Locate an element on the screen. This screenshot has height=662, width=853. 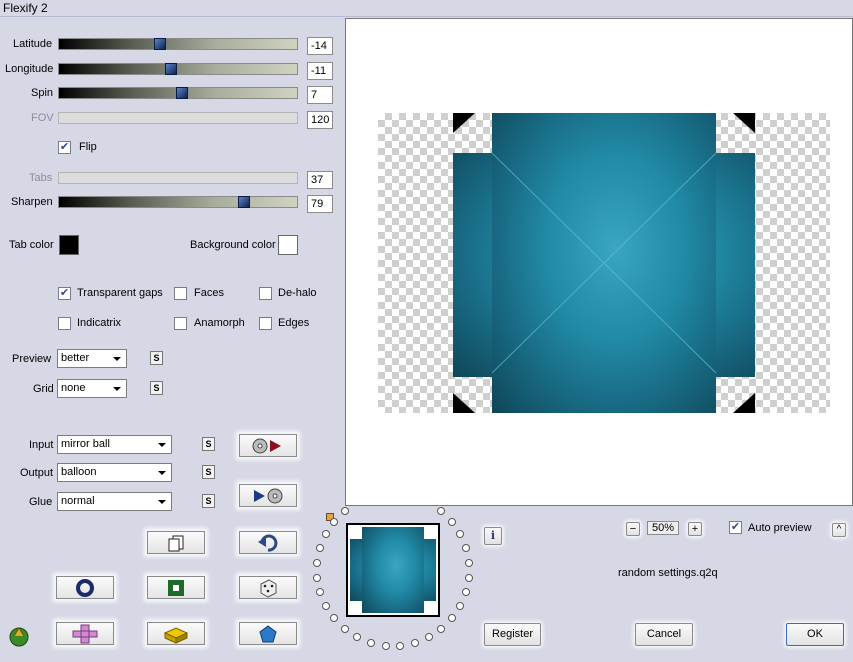
play-output-button is located at coordinates (268, 495).